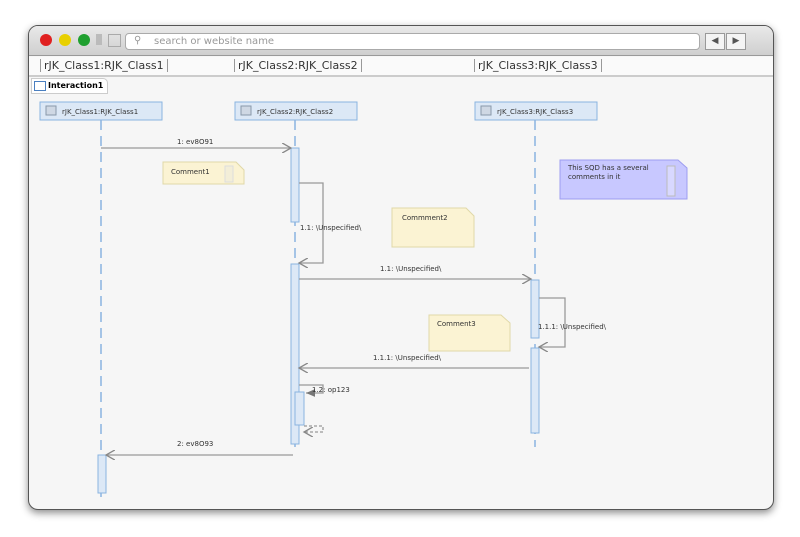 This screenshot has width=800, height=537. Describe the element at coordinates (100, 112) in the screenshot. I see `lifeline-1-label: rJK_Class1:RJK_Class1` at that location.